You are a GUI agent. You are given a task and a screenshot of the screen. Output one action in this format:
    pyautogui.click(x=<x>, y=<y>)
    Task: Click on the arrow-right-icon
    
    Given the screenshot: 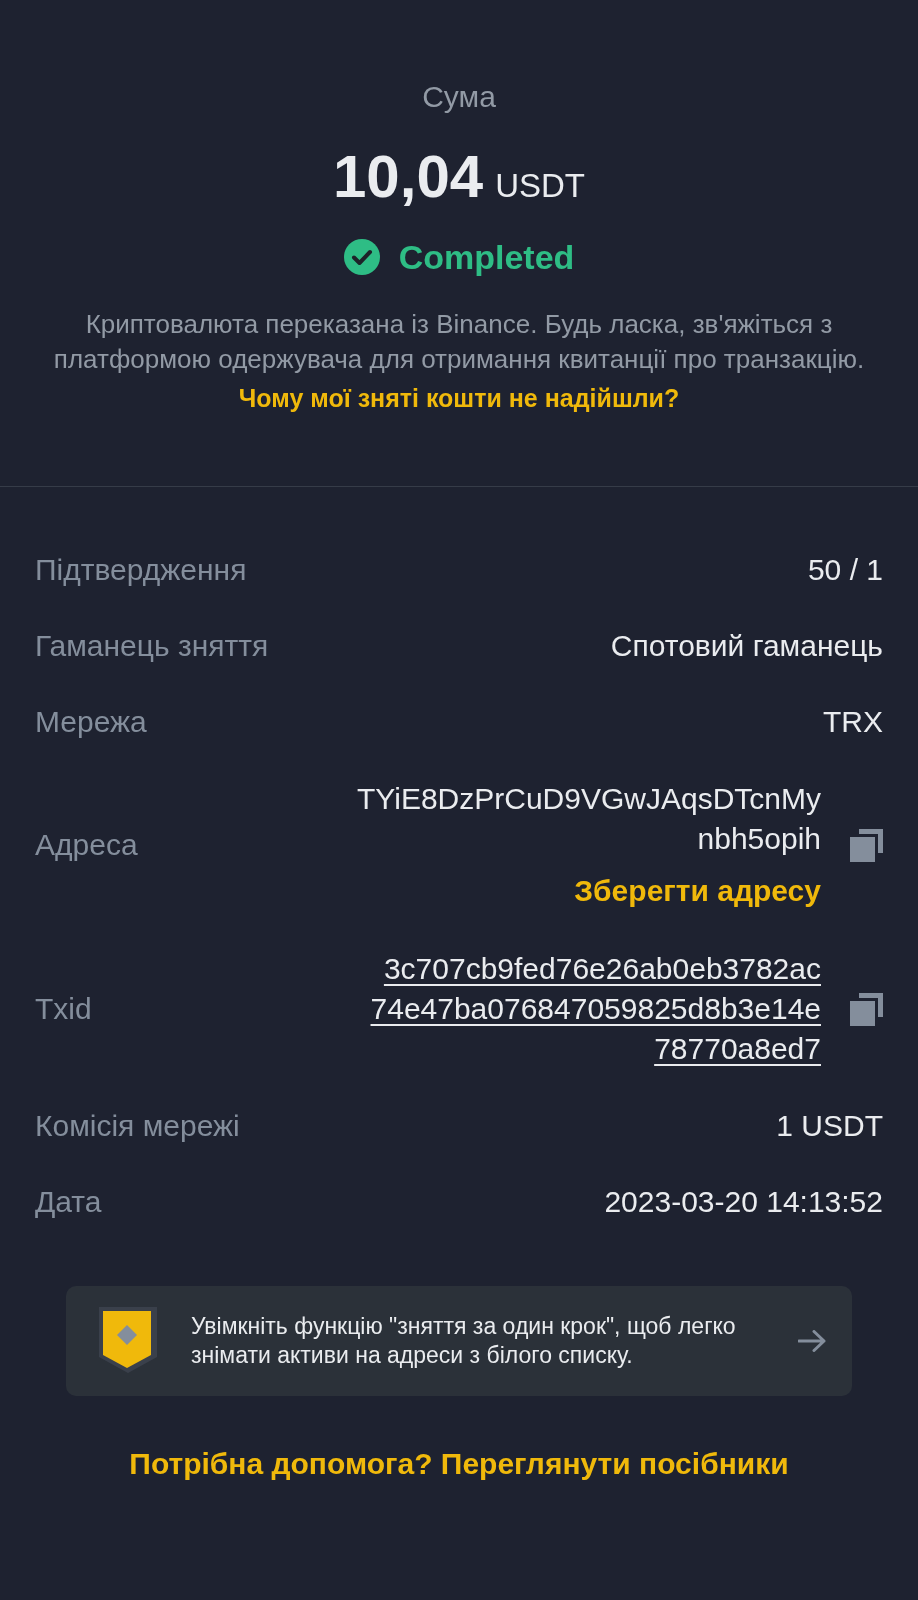 What is the action you would take?
    pyautogui.click(x=812, y=1341)
    